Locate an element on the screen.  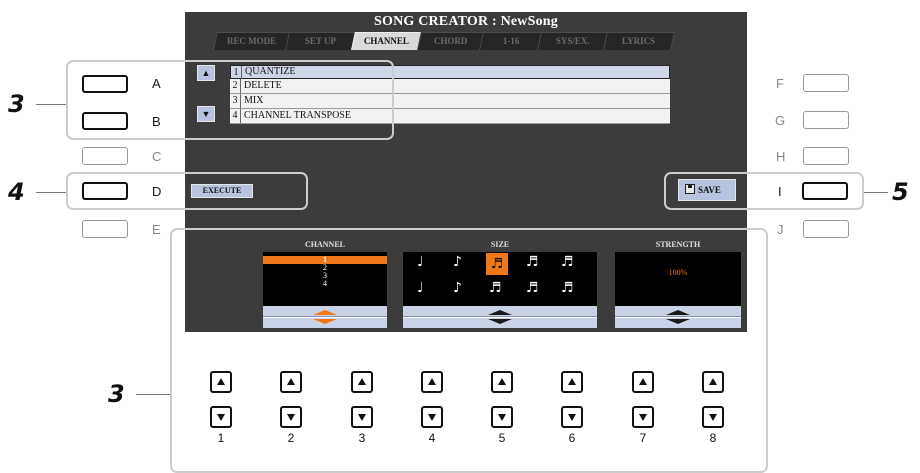
button-c-label: C is located at coordinates (157, 156).